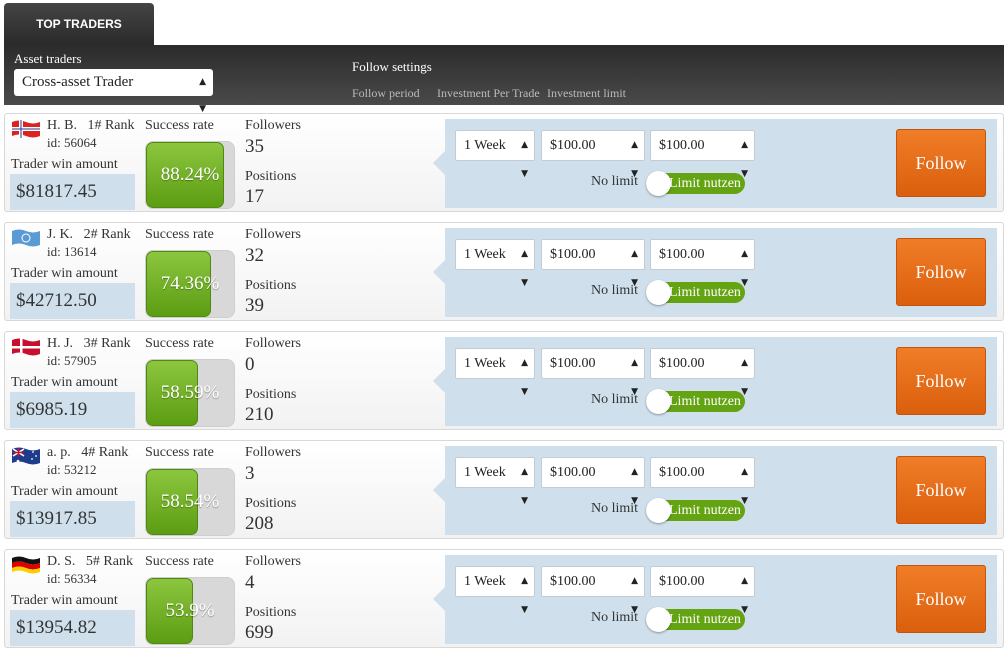 This screenshot has height=658, width=1008. I want to click on win-amount-value: $13954.82, so click(72, 628).